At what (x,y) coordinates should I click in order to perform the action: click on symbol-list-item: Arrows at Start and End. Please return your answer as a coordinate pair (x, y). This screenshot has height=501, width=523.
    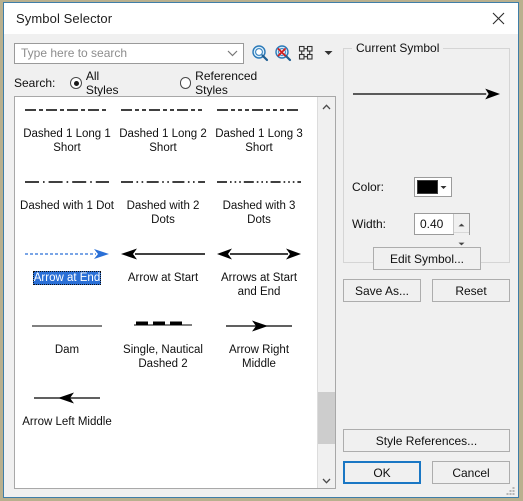
    Looking at the image, I should click on (259, 263).